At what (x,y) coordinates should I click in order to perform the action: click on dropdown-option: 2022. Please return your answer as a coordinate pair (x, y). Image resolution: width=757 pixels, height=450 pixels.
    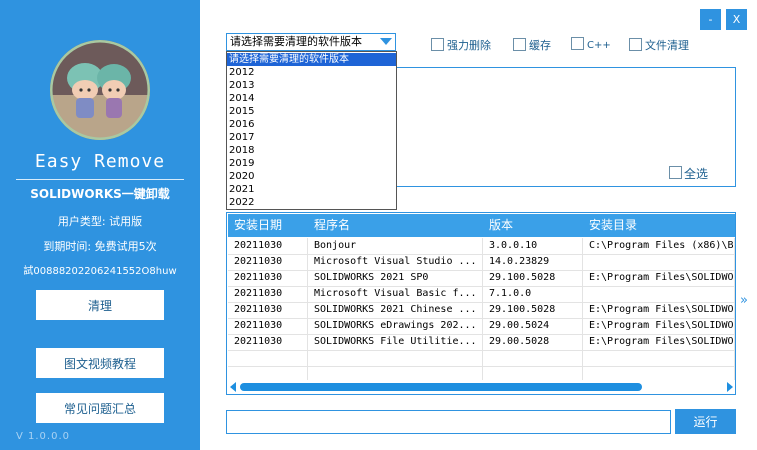
    Looking at the image, I should click on (311, 202).